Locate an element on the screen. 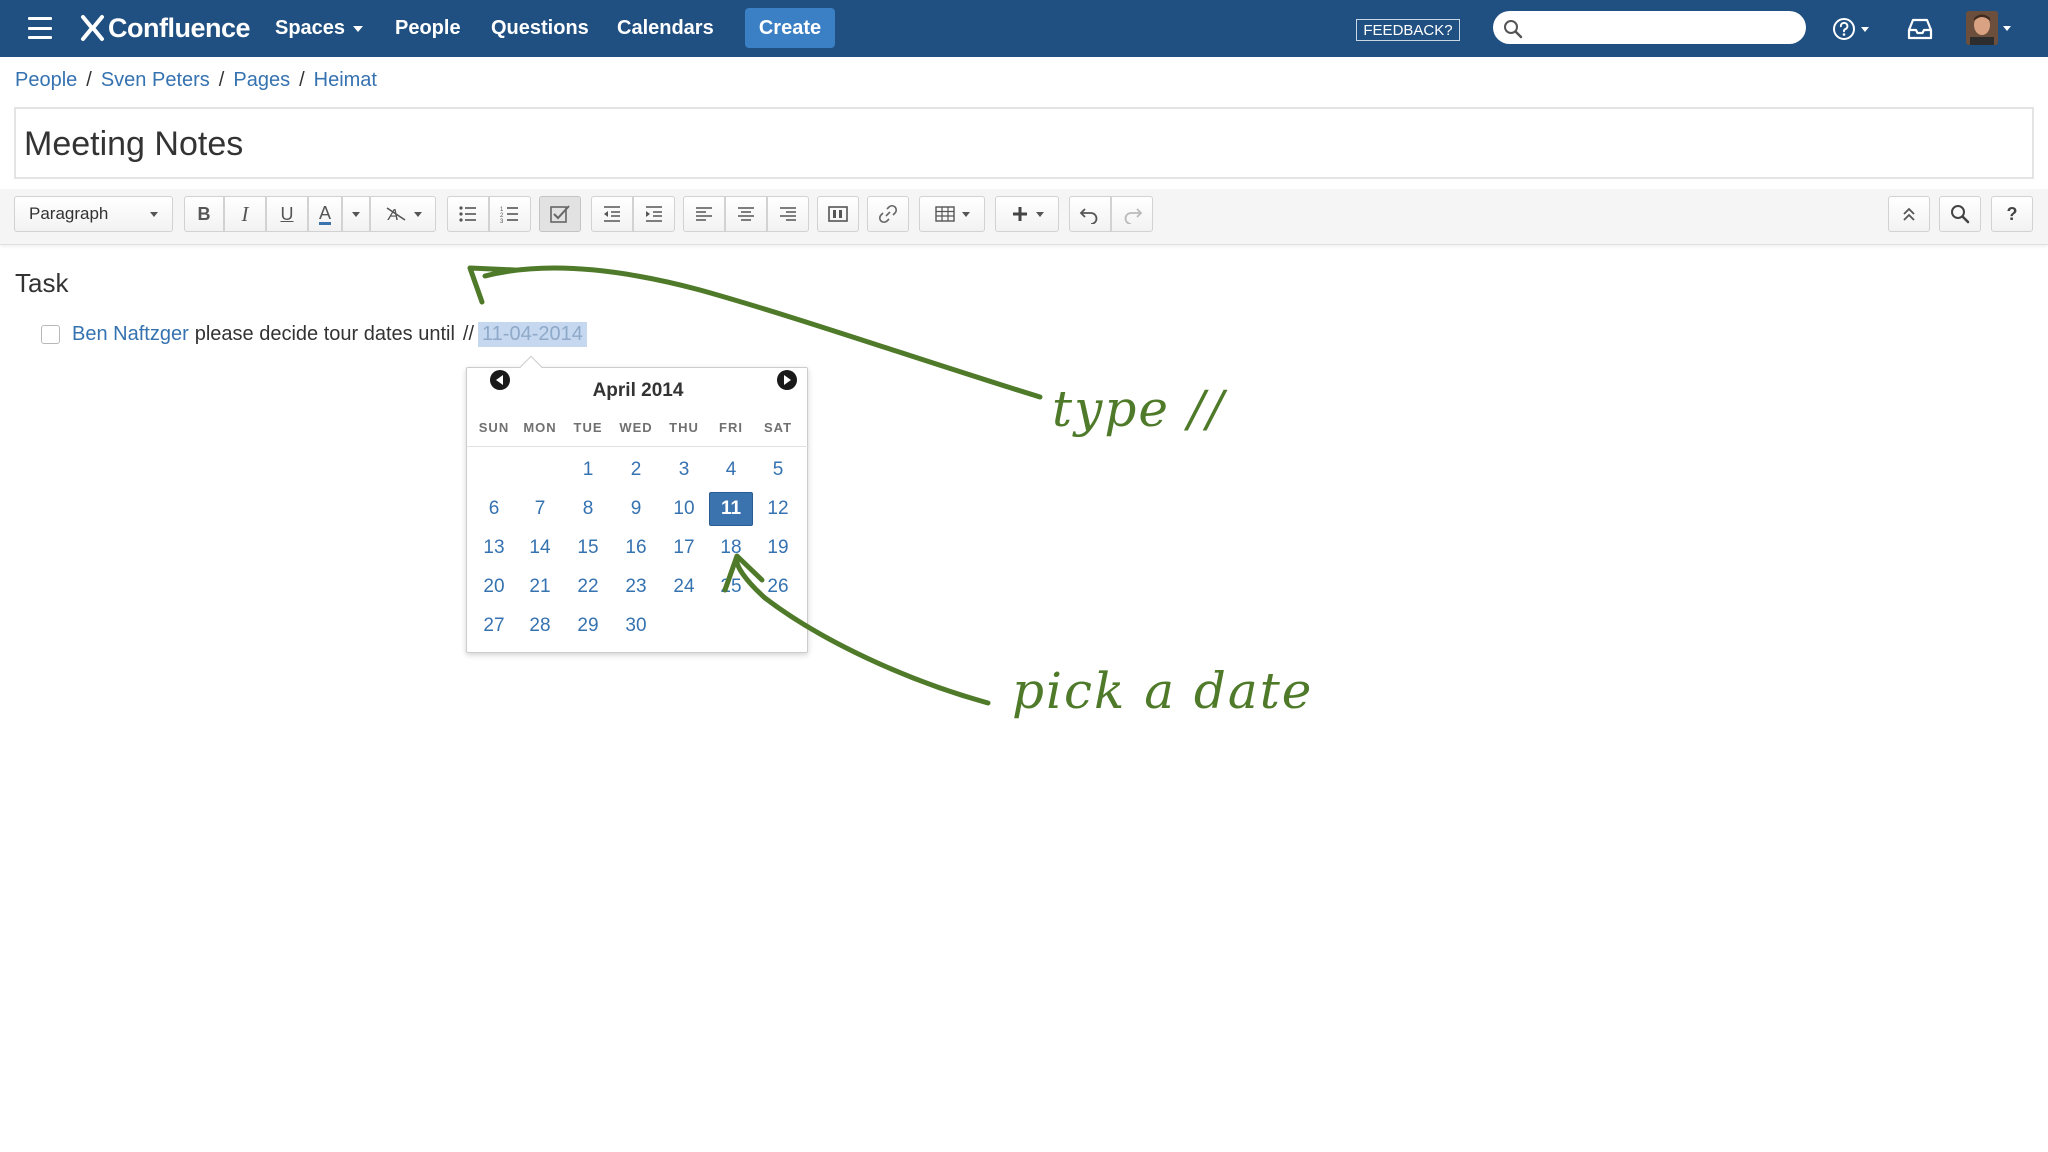  align-right-icon is located at coordinates (788, 214).